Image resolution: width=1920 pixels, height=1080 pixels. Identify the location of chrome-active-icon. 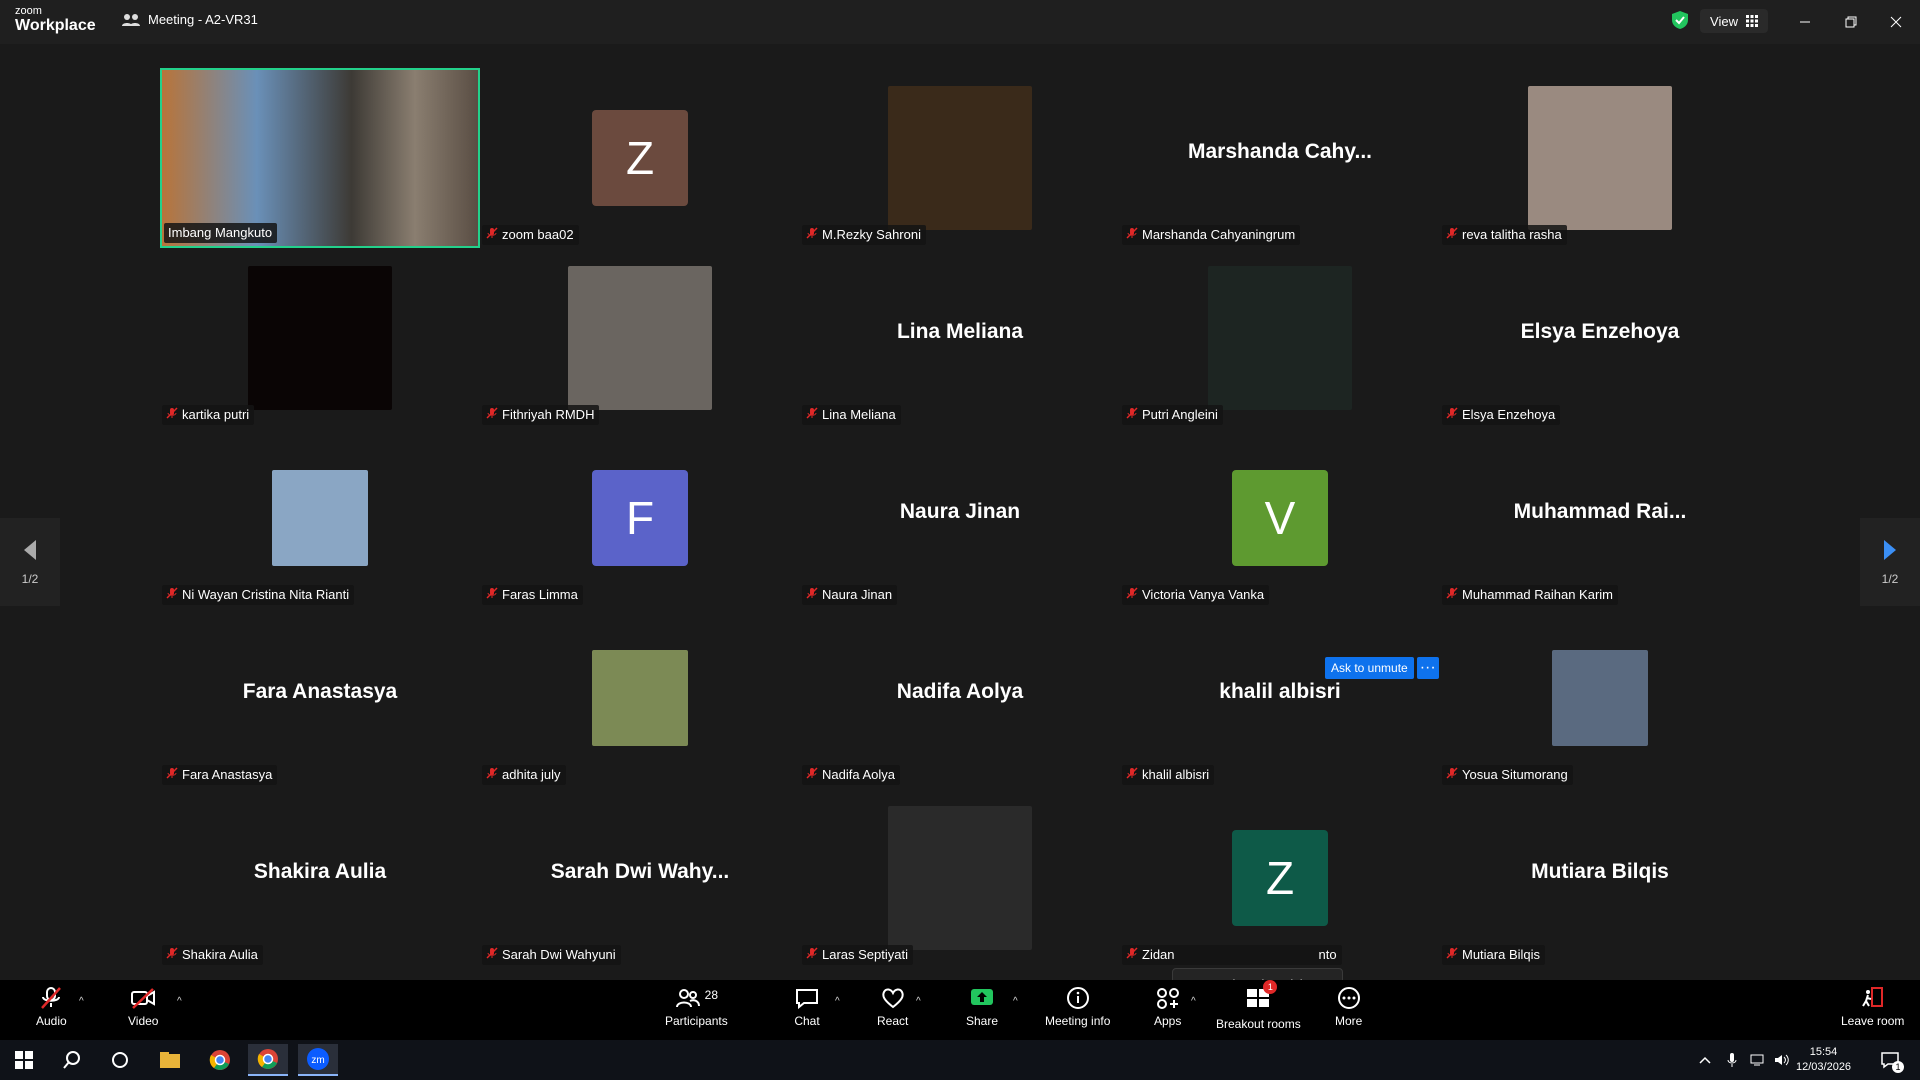
(268, 1060).